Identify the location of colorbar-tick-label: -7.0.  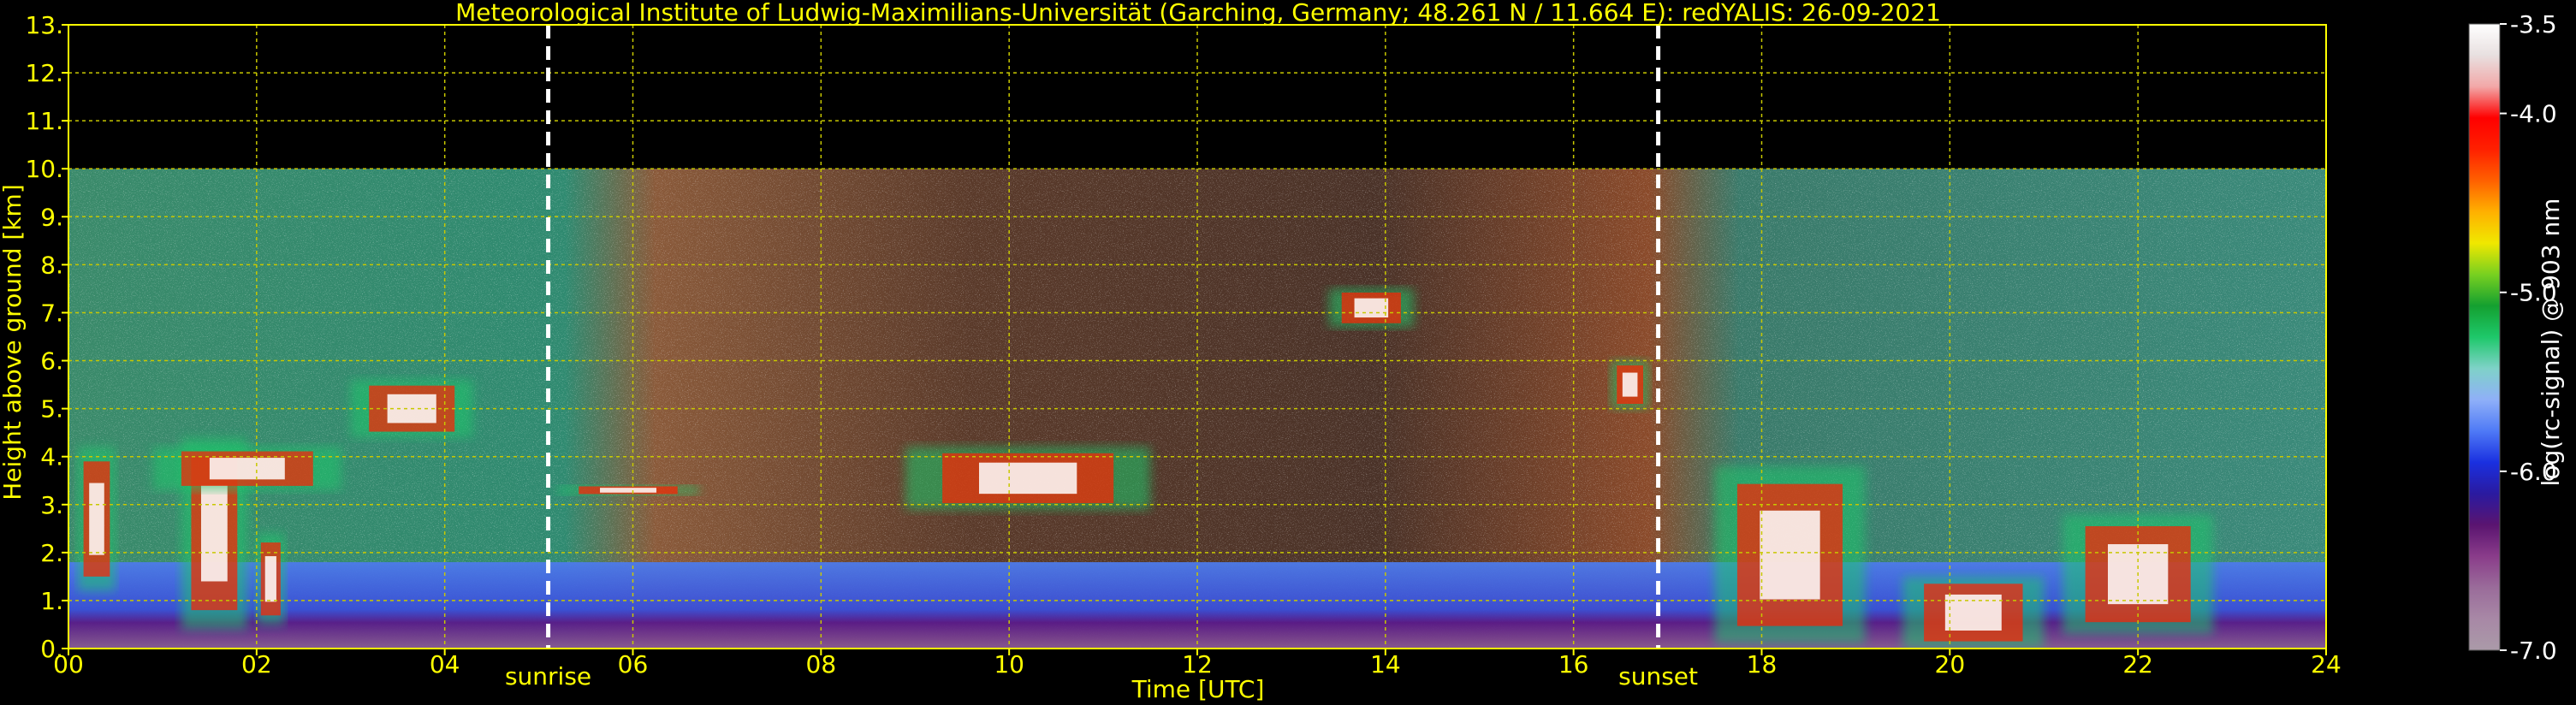
(2533, 651).